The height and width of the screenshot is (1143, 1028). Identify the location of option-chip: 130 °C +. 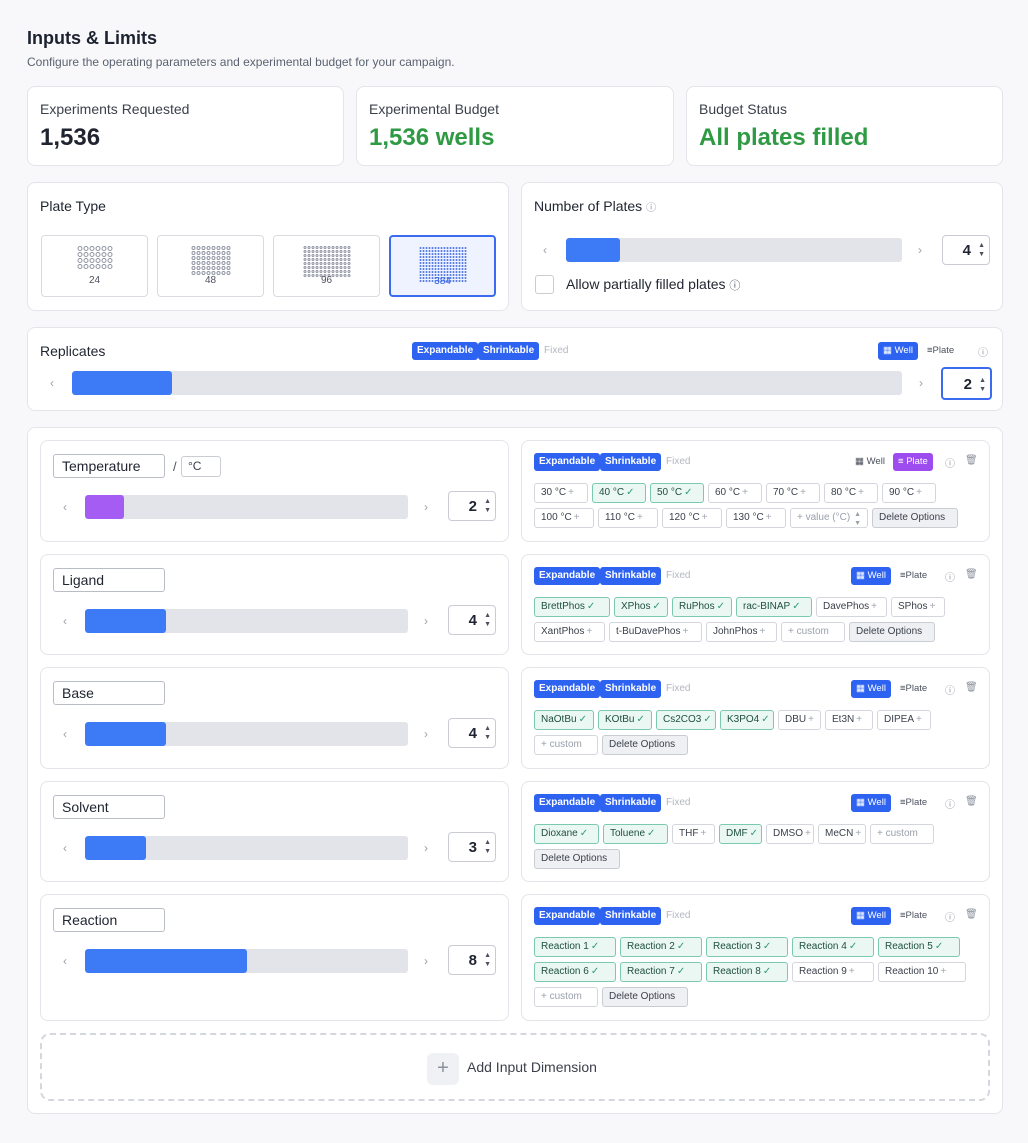
(756, 518).